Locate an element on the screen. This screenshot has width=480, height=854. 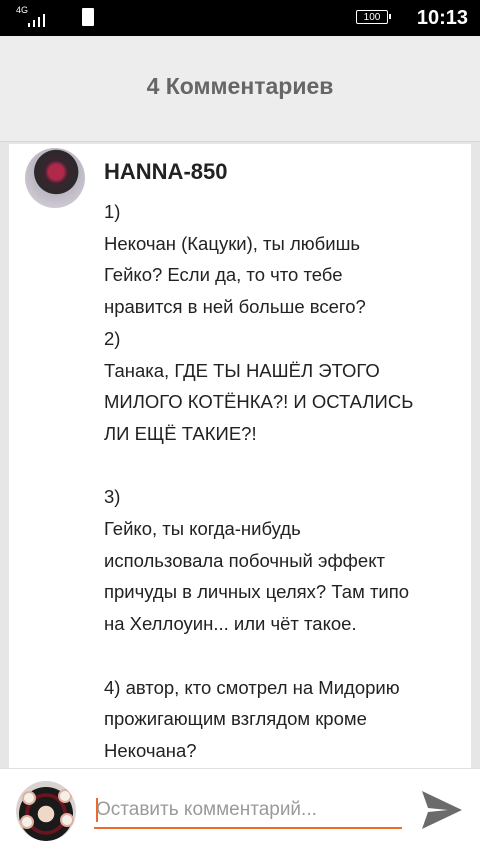
comment-input-bar is located at coordinates (240, 811).